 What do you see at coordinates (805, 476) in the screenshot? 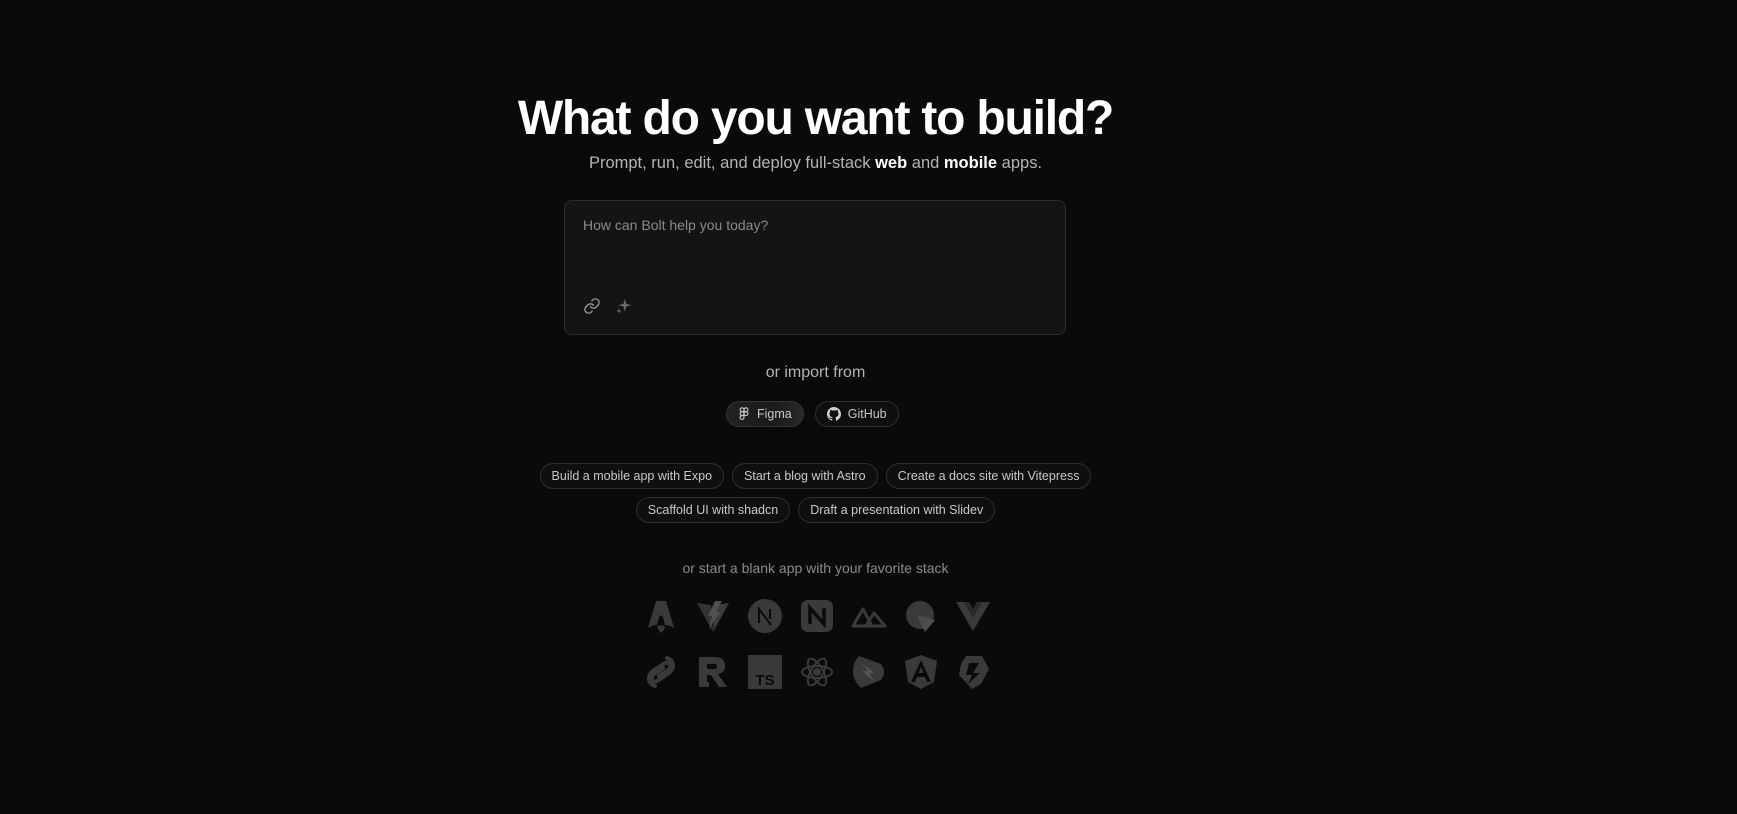
I see `suggestion-astro: Start a blog with Astro` at bounding box center [805, 476].